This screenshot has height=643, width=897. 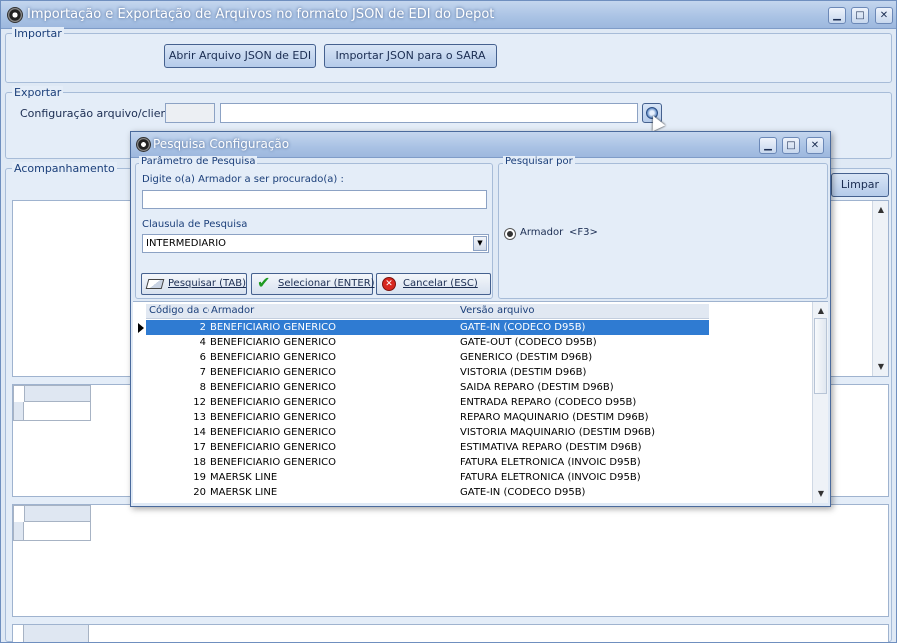 What do you see at coordinates (155, 284) in the screenshot?
I see `eraser-icon` at bounding box center [155, 284].